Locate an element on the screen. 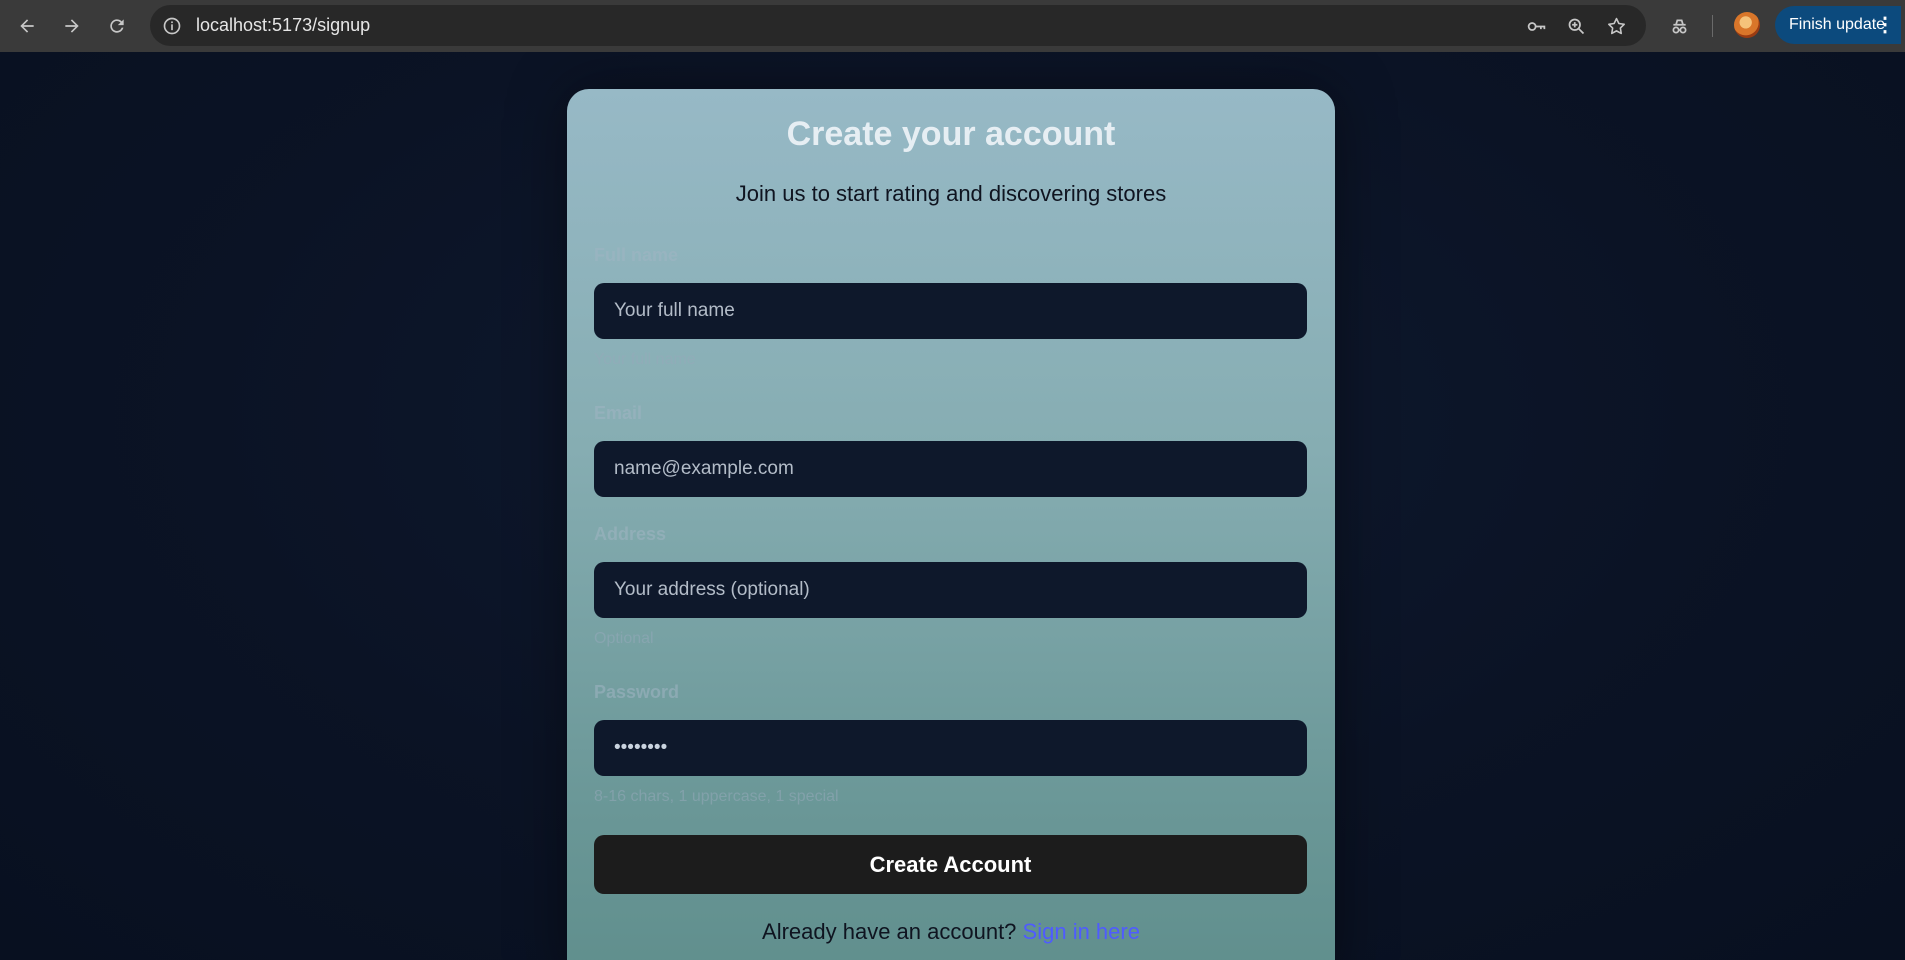 The image size is (1905, 960). email-input is located at coordinates (950, 469).